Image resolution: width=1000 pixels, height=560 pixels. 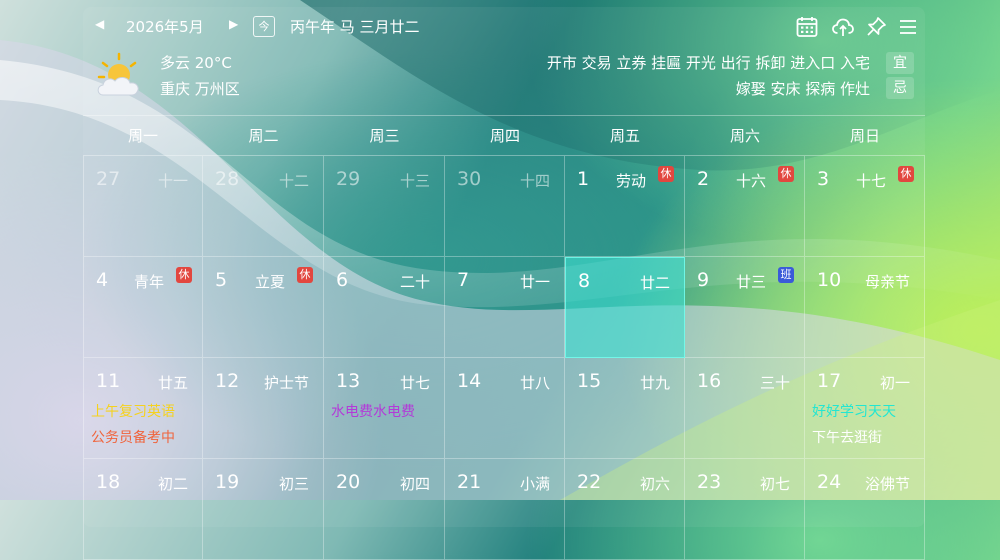 What do you see at coordinates (505, 509) in the screenshot?
I see `day-cell: 21 小满` at bounding box center [505, 509].